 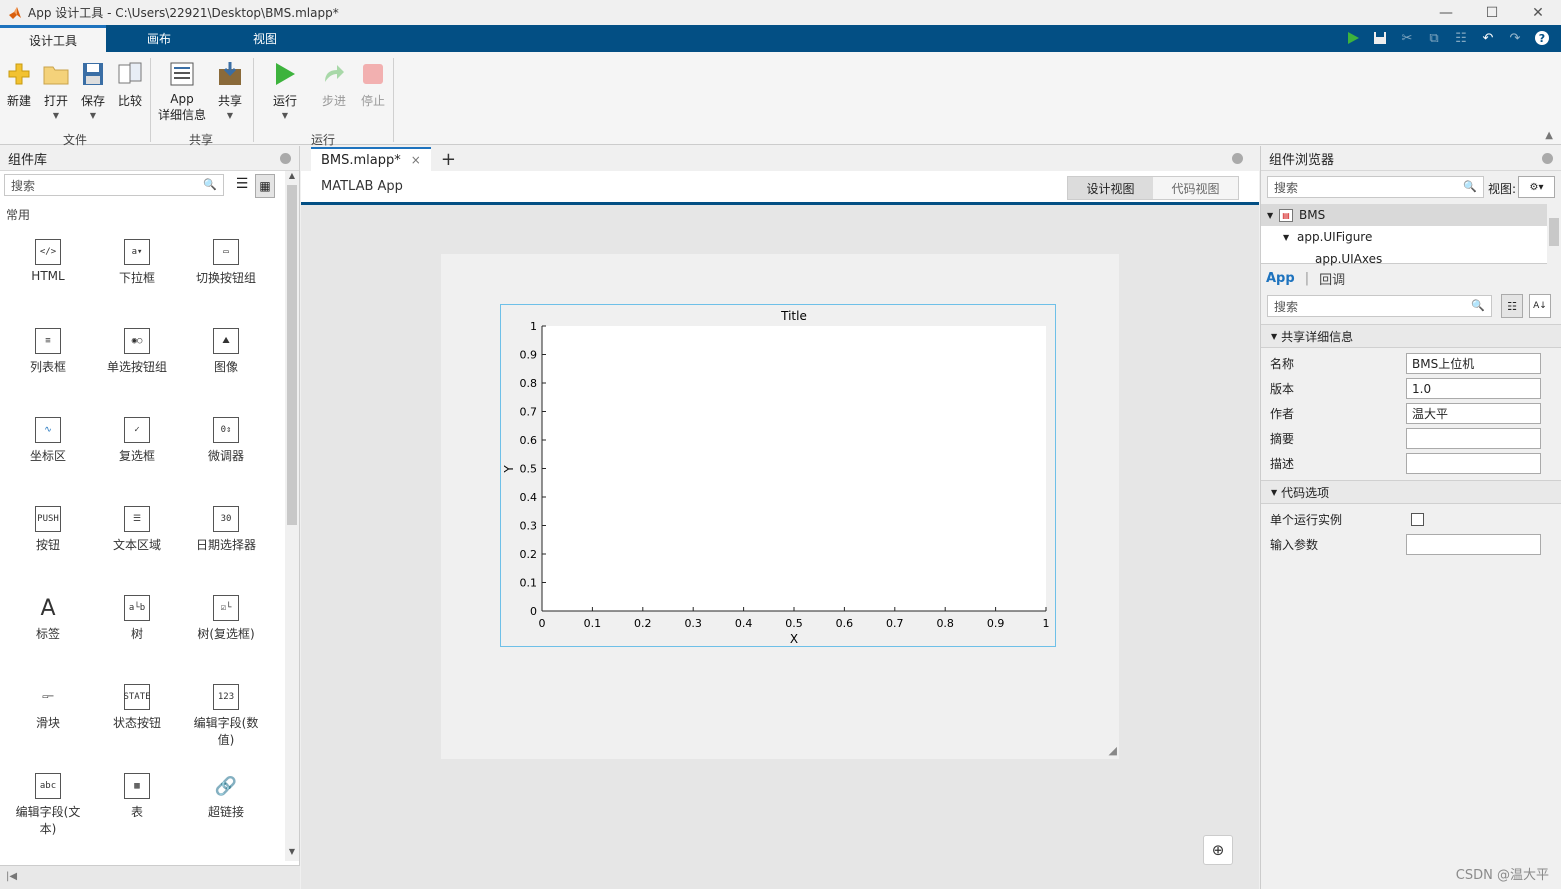 I want to click on view-switch: 设计视图 代码视图, so click(x=1153, y=188).